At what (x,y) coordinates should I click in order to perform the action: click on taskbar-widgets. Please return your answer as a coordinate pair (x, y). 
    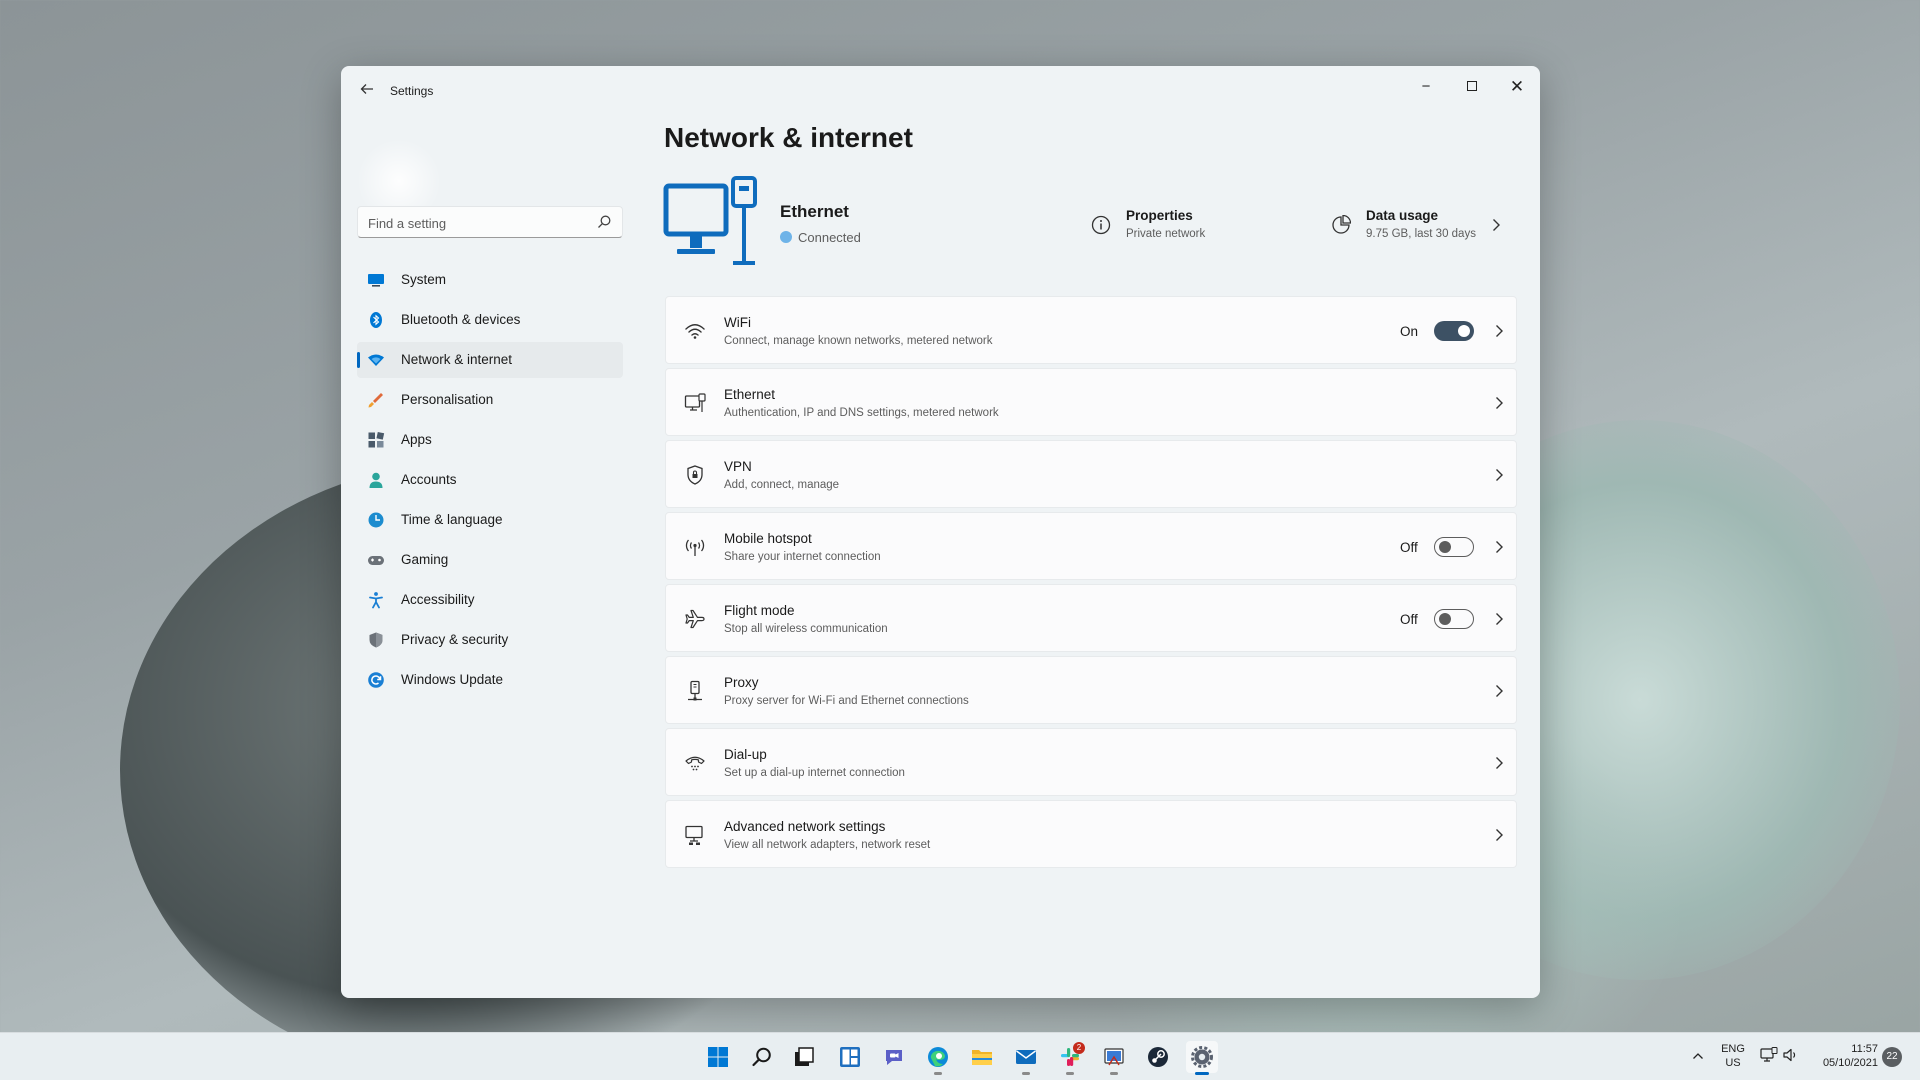
    Looking at the image, I should click on (850, 1057).